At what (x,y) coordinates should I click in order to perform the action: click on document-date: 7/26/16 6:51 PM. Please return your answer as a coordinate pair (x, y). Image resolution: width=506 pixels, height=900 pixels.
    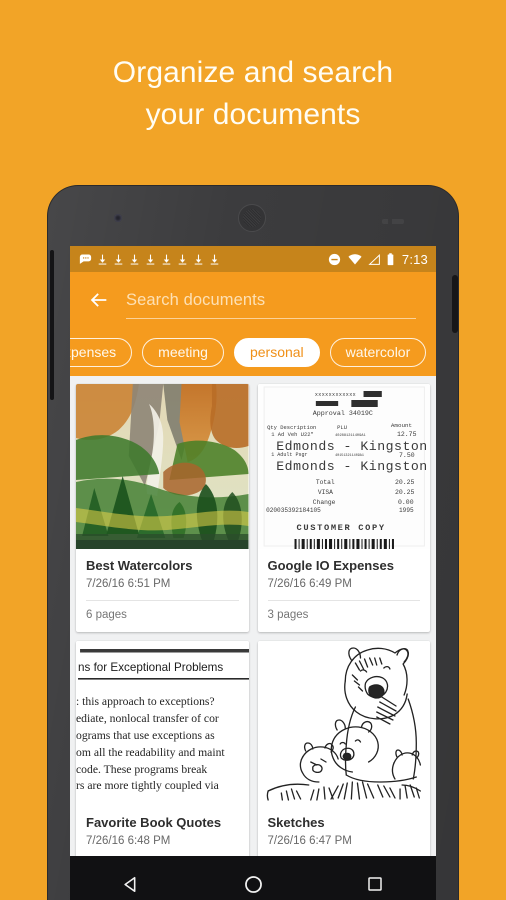
    Looking at the image, I should click on (128, 584).